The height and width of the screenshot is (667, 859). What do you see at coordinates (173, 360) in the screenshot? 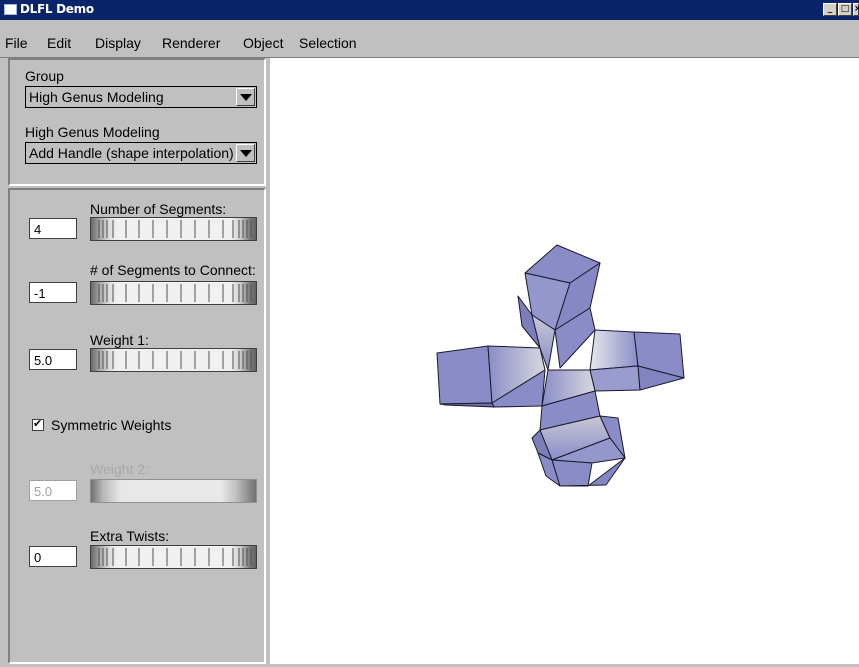
I see `weight1-slider` at bounding box center [173, 360].